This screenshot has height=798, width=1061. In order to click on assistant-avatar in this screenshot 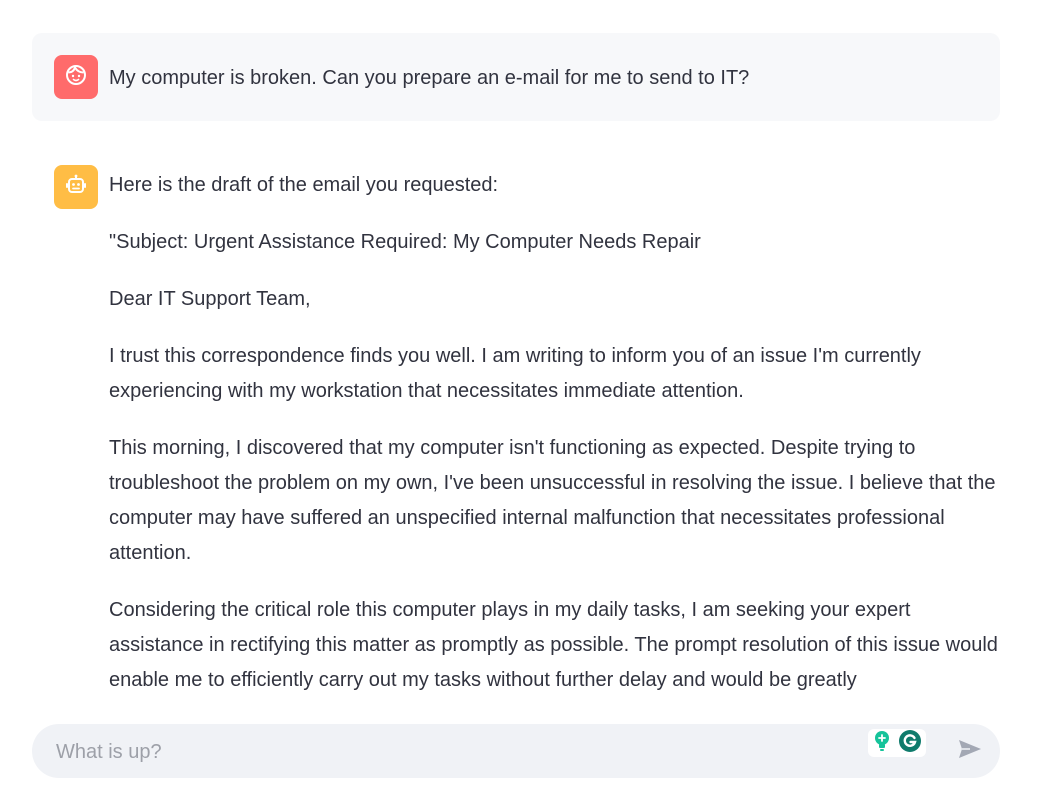, I will do `click(76, 187)`.